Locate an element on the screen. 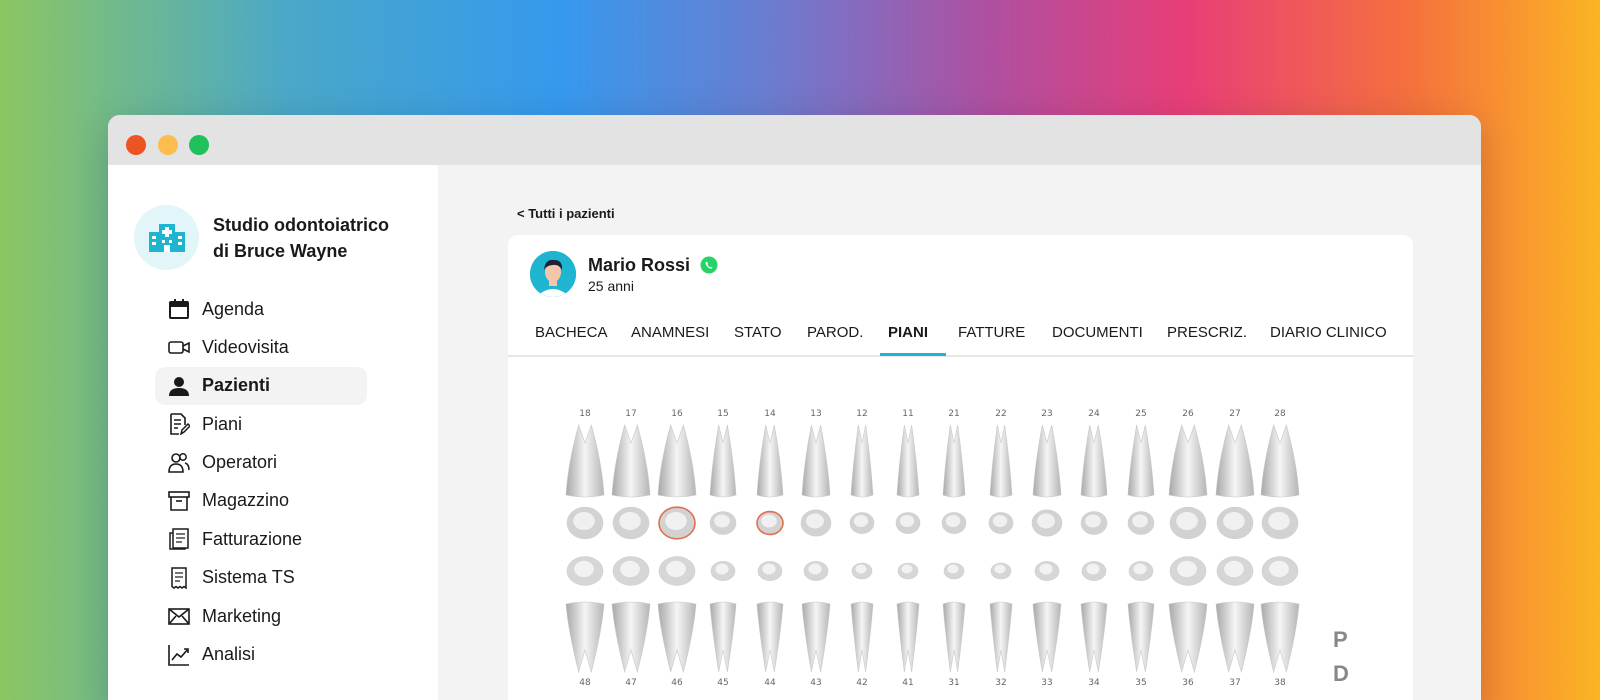  sidebar-item-agenda: Agenda is located at coordinates (261, 309).